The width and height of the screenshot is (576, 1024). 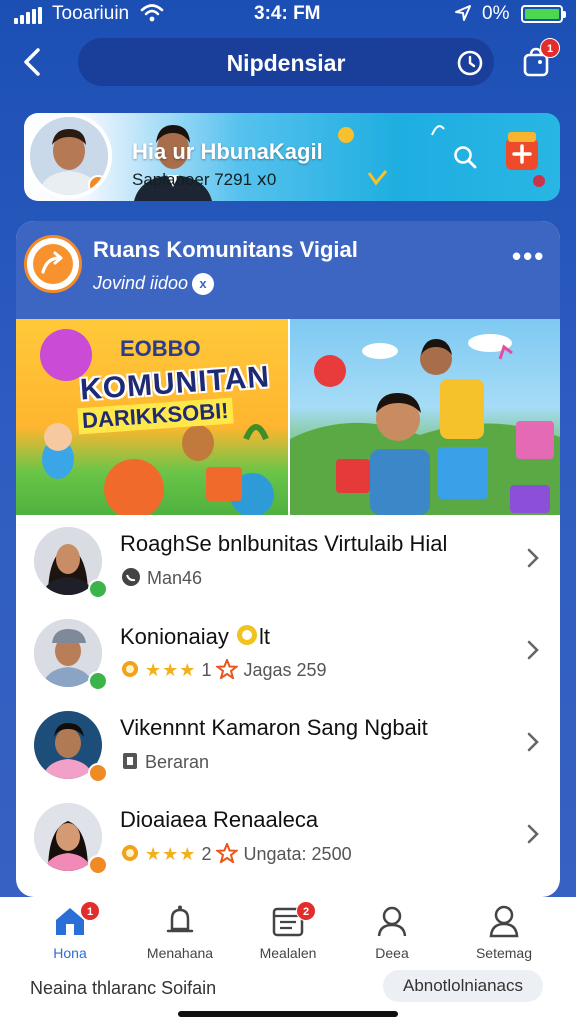 What do you see at coordinates (504, 953) in the screenshot?
I see `tab-label: Setemag` at bounding box center [504, 953].